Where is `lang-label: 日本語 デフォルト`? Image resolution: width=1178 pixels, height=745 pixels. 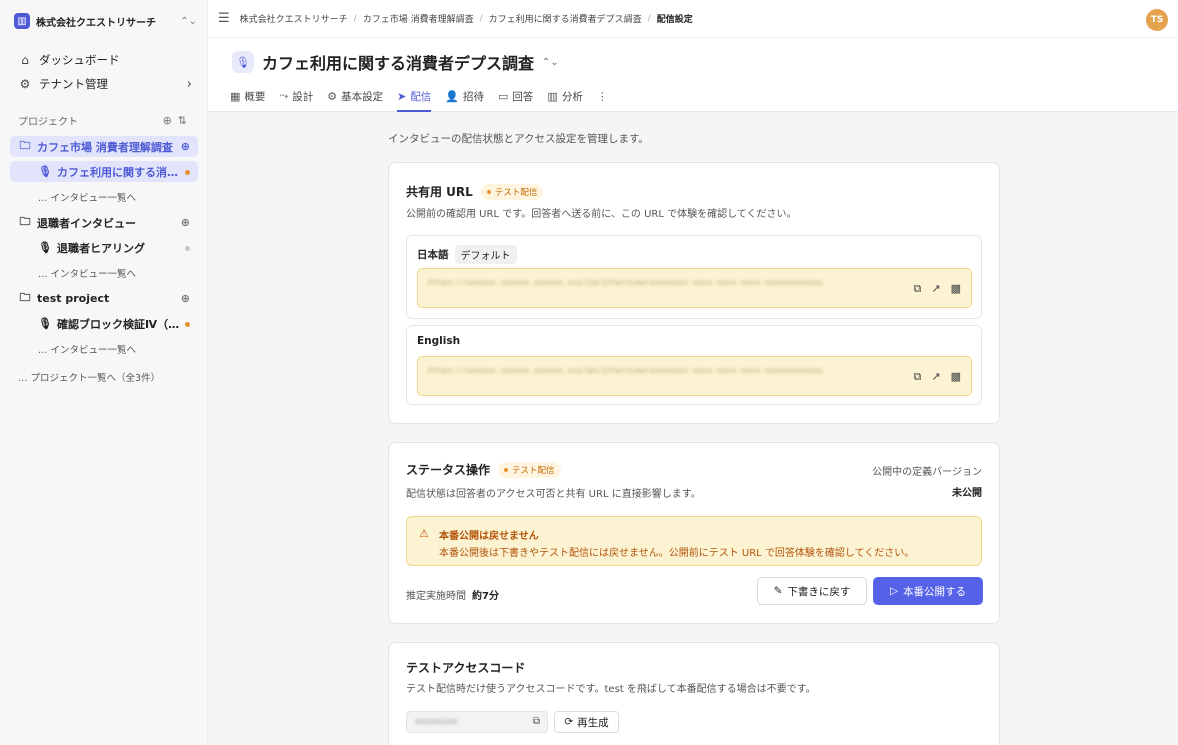 lang-label: 日本語 デフォルト is located at coordinates (467, 254).